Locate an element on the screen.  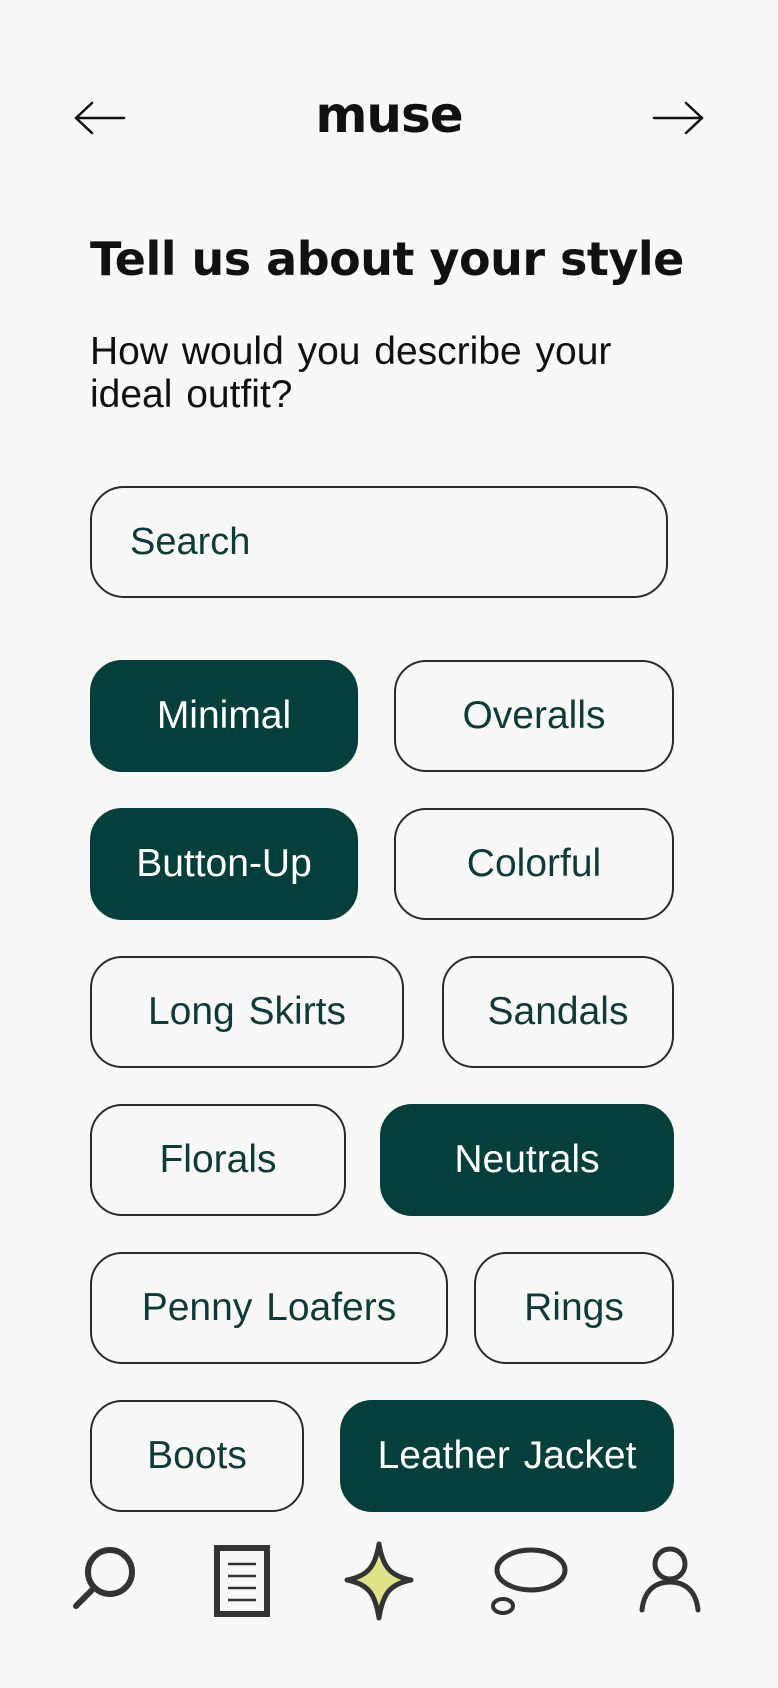
chip-neutrals: Neutrals is located at coordinates (527, 1160).